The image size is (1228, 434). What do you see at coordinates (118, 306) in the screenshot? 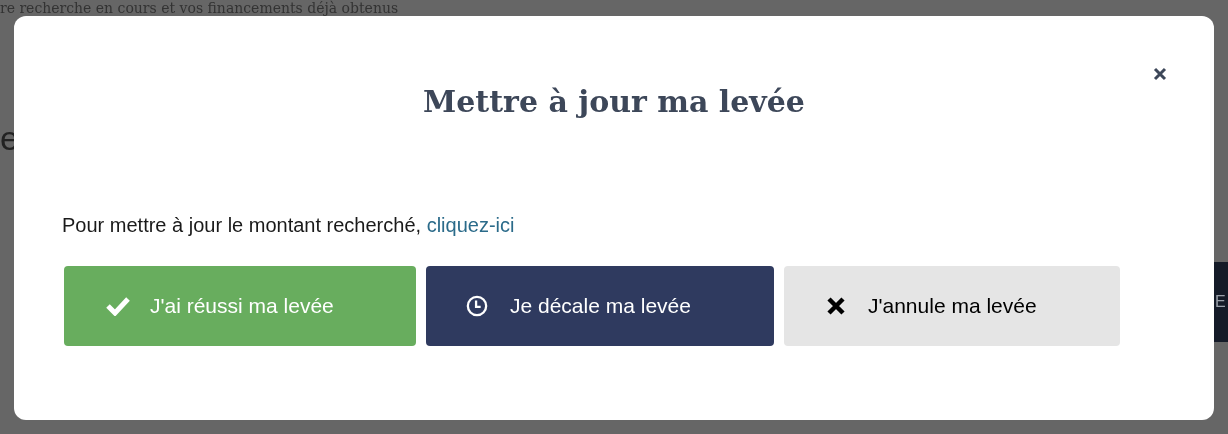
I see `check-icon` at bounding box center [118, 306].